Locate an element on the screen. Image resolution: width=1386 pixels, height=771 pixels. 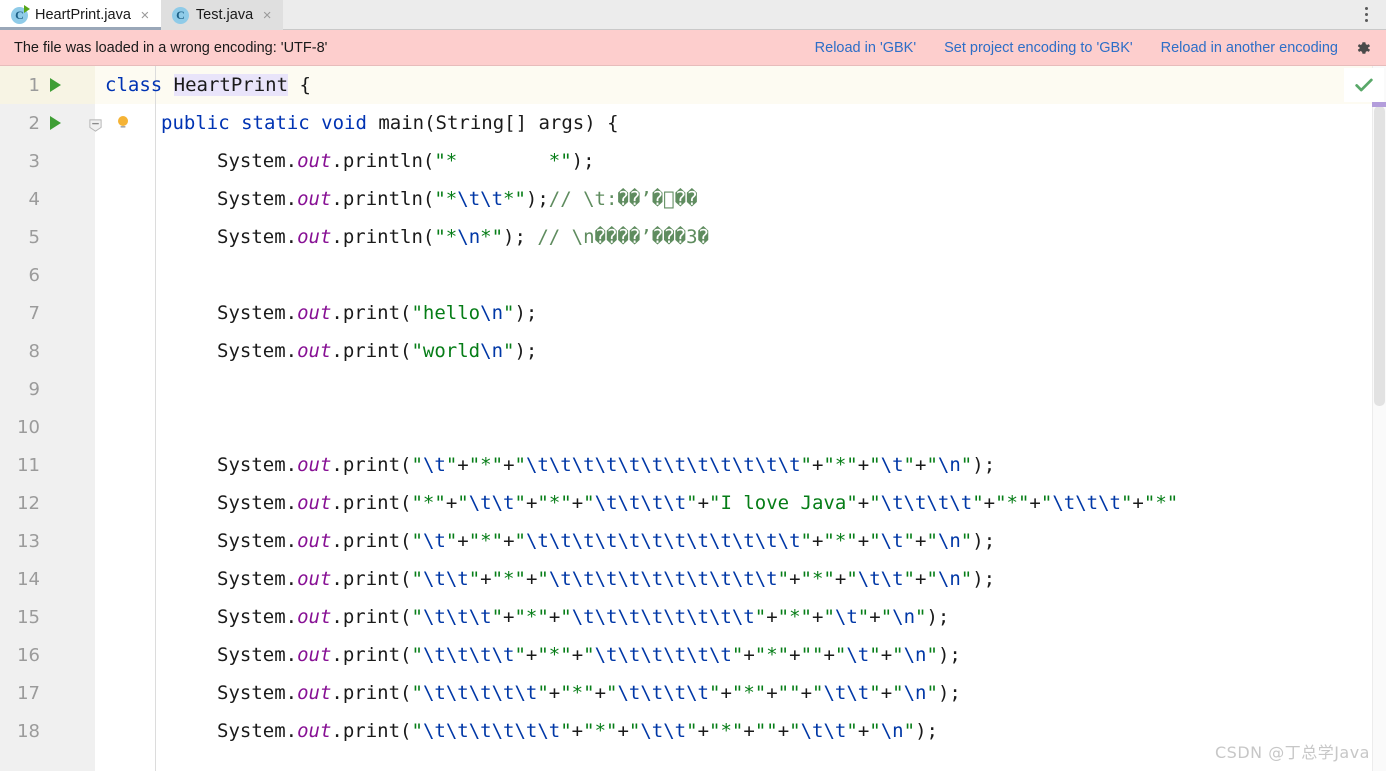
code-text: public static void main(String[] args) { is located at coordinates (390, 123).